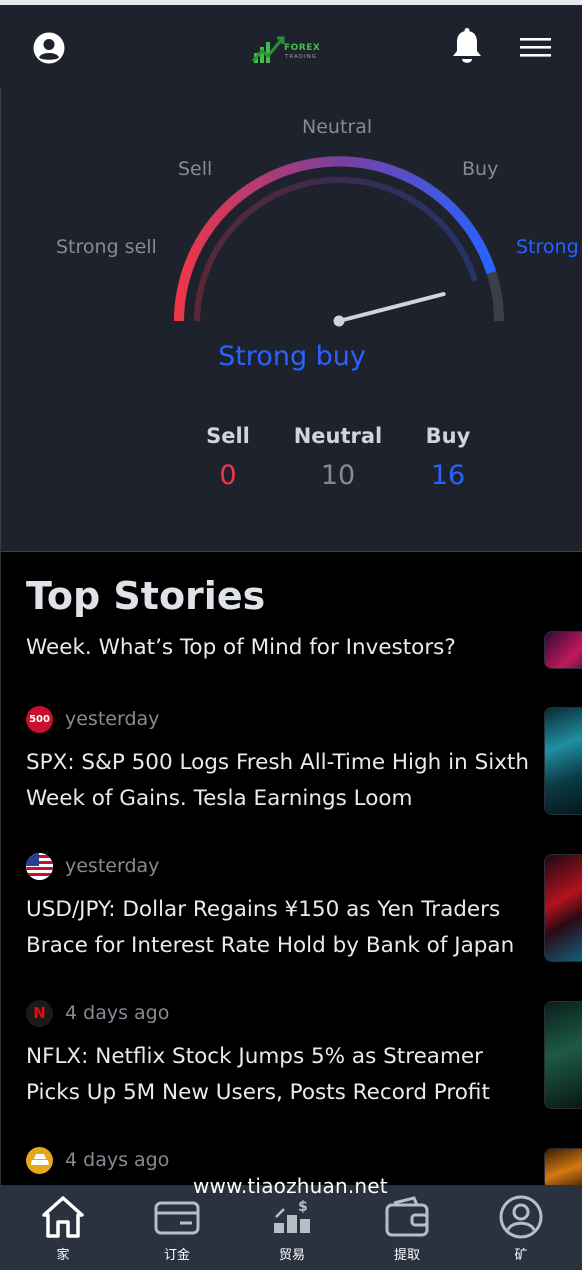 The height and width of the screenshot is (1270, 582). I want to click on bell-icon, so click(467, 49).